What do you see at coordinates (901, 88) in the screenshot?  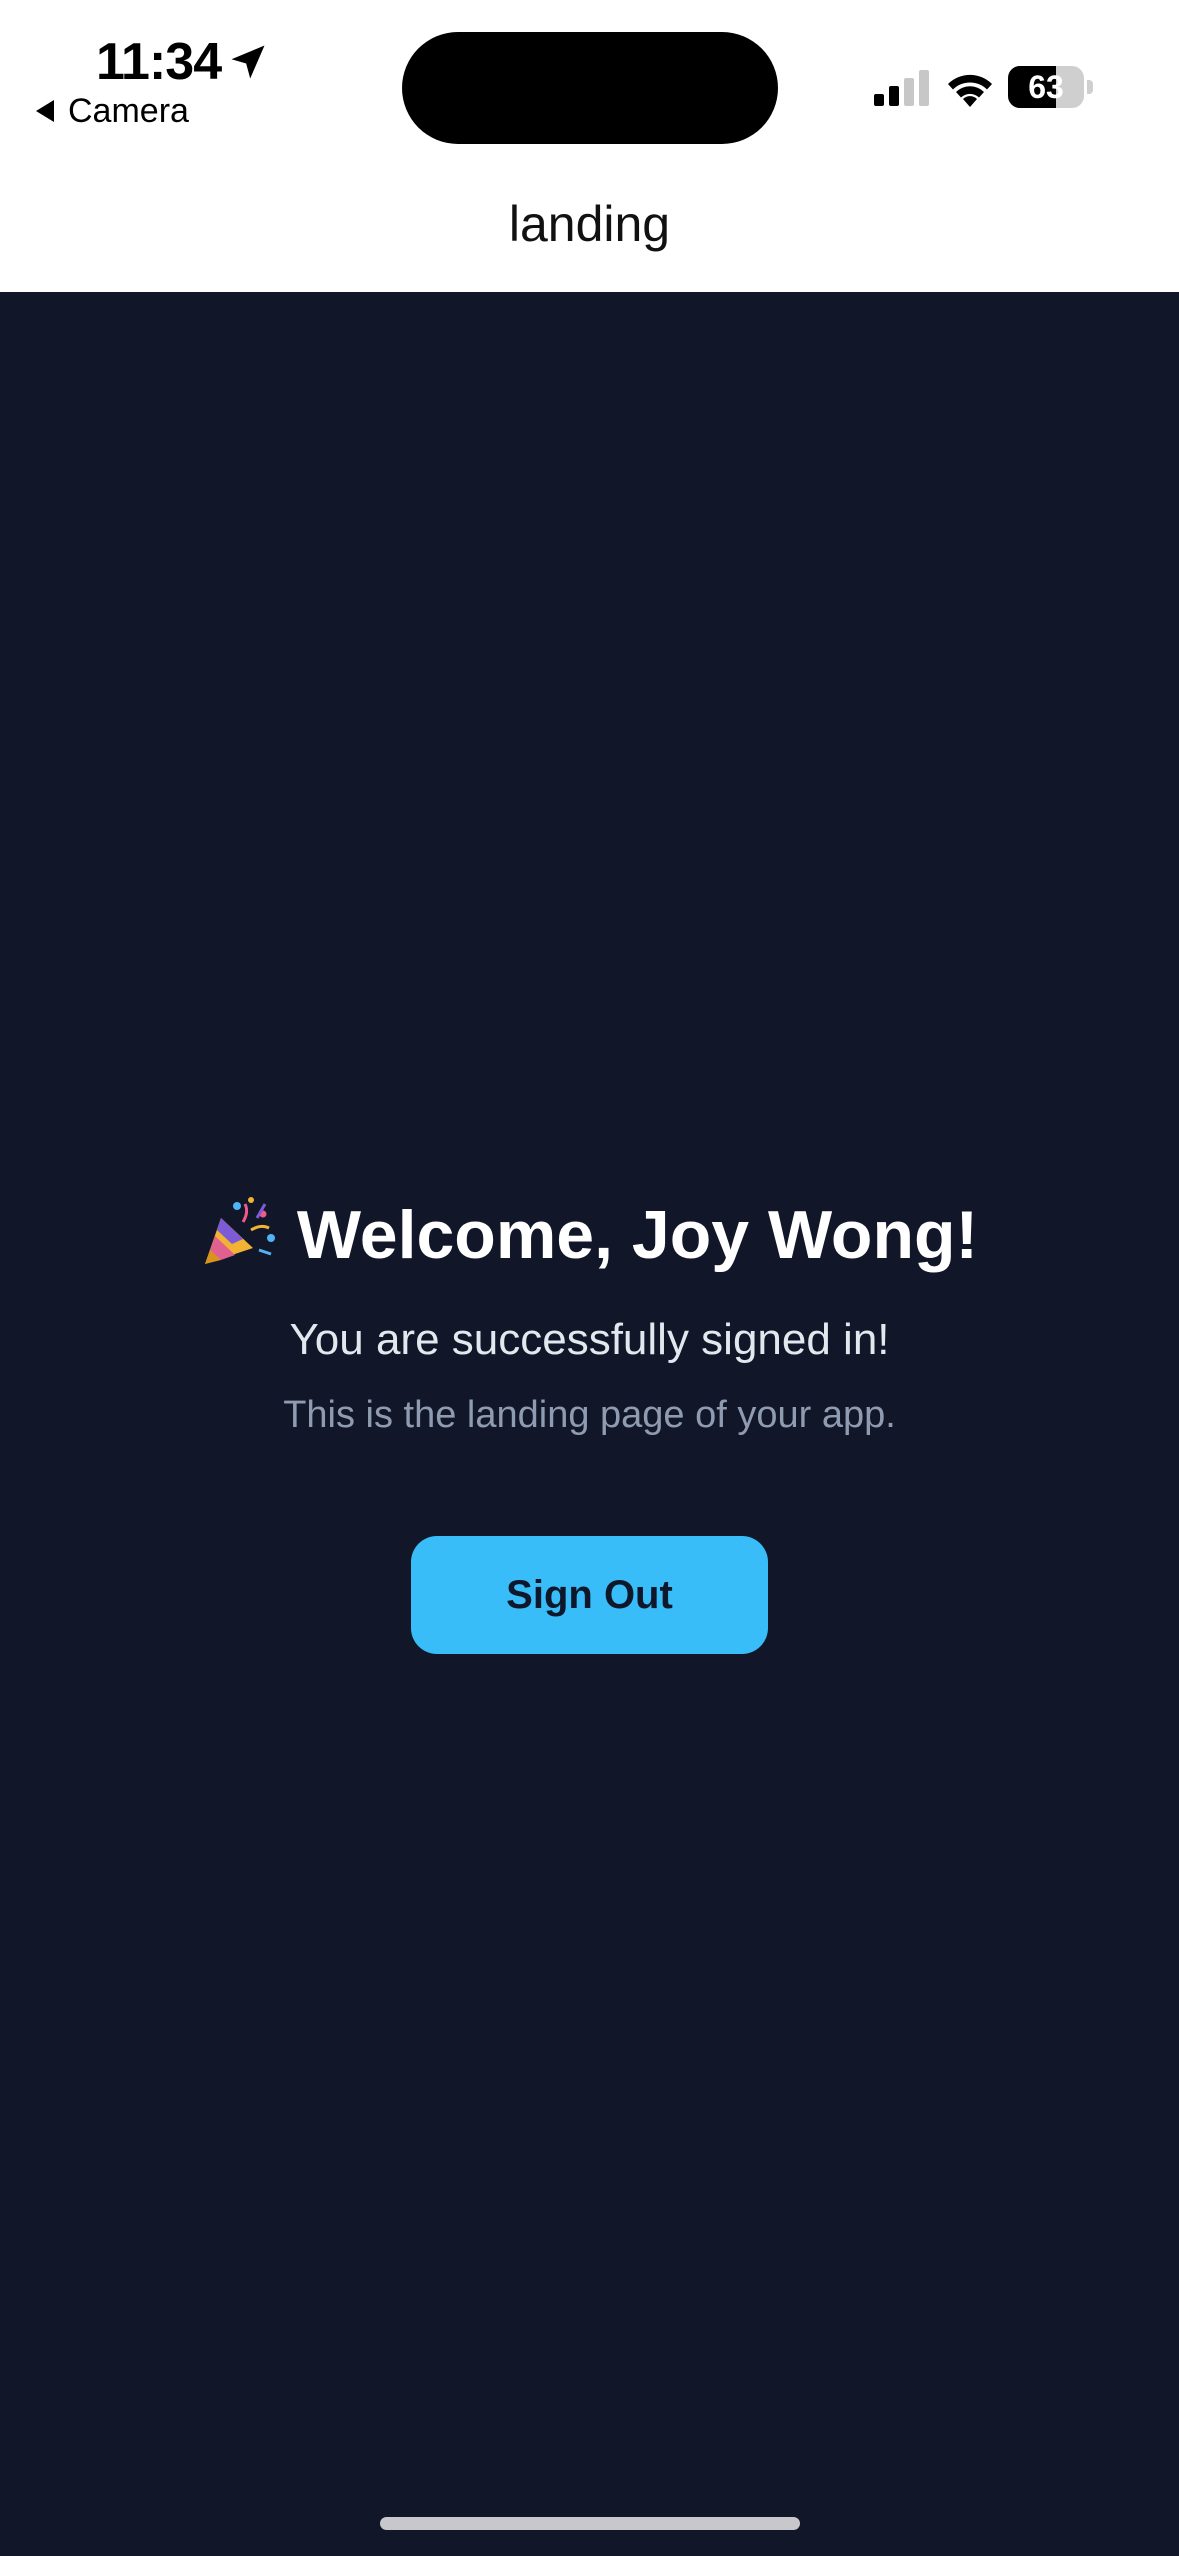 I see `cellular-signal-icon` at bounding box center [901, 88].